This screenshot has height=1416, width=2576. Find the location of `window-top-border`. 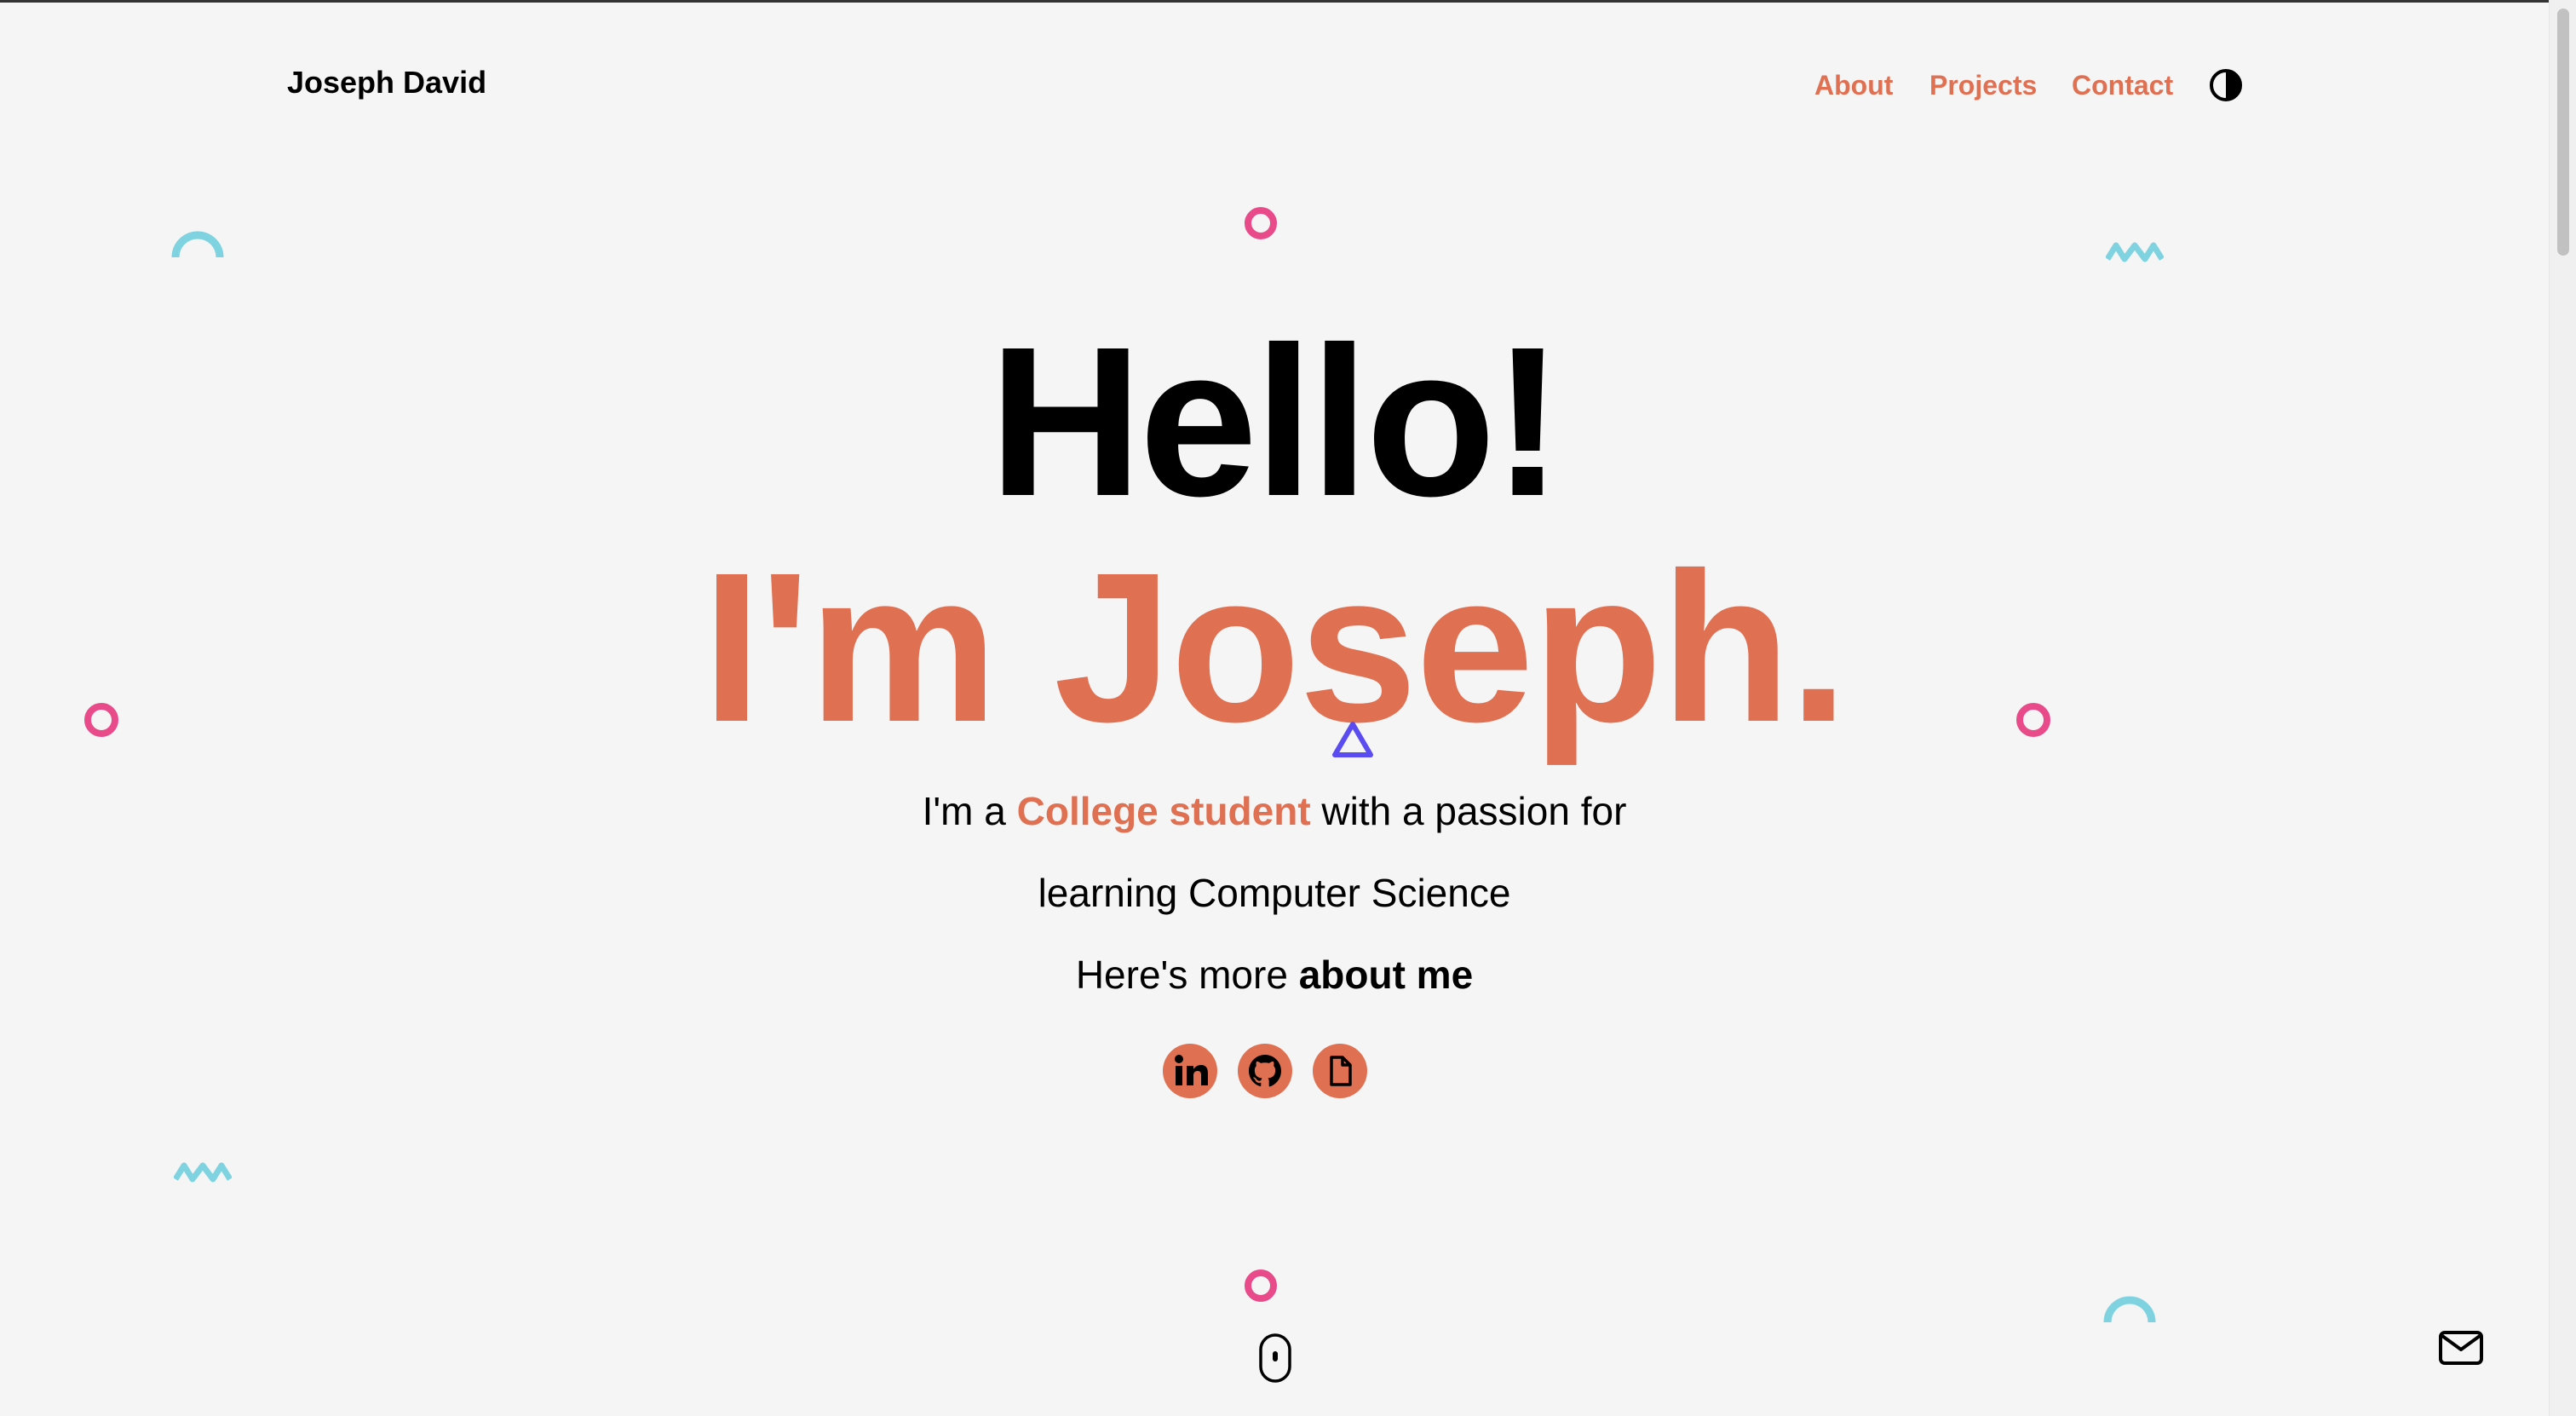

window-top-border is located at coordinates (1288, 1).